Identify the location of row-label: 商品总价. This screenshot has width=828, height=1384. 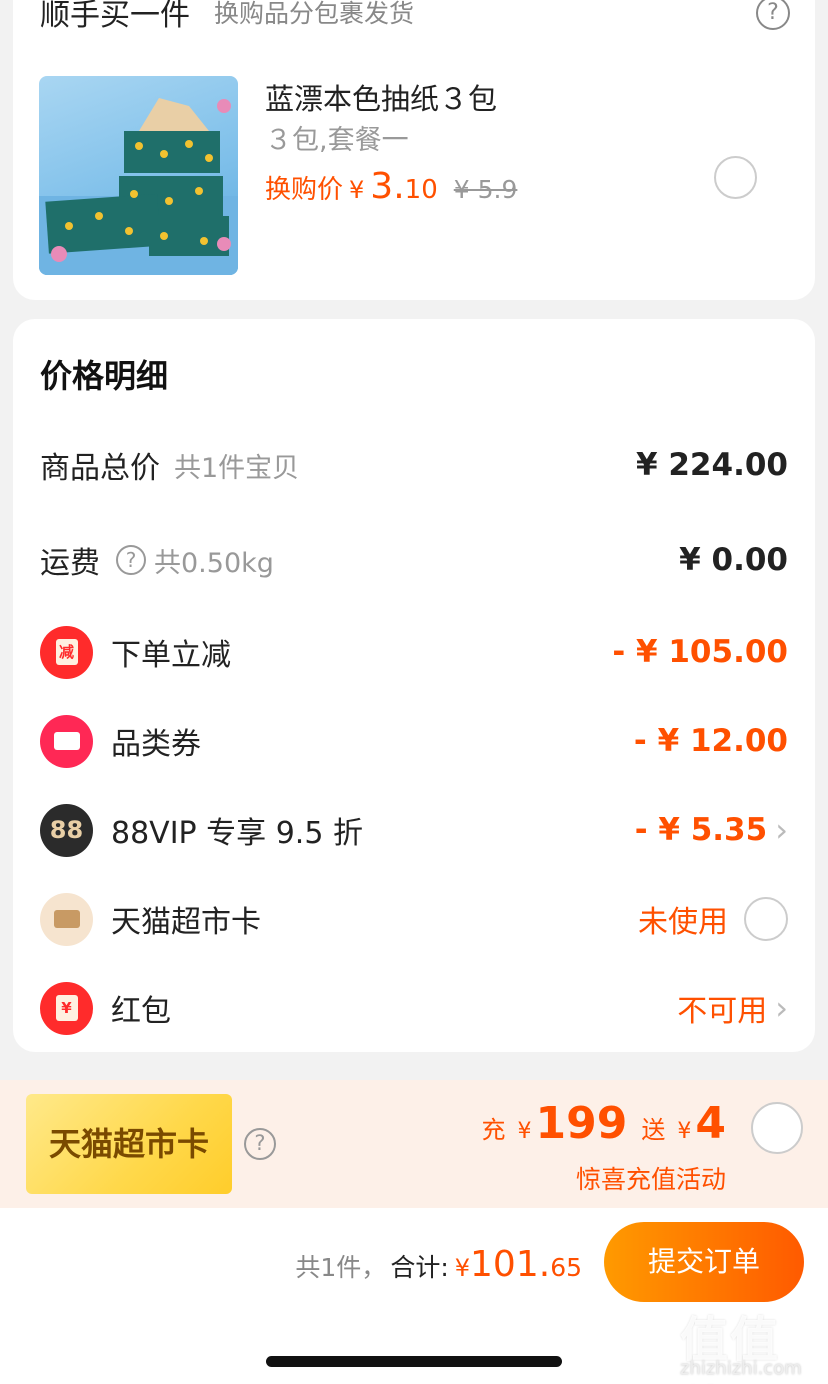
(100, 468).